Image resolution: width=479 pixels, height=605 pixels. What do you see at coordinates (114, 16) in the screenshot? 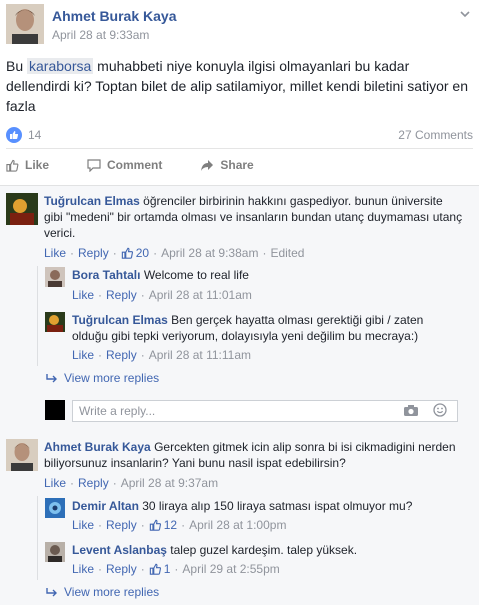
I see `post-author-name: Ahmet Burak Kaya` at bounding box center [114, 16].